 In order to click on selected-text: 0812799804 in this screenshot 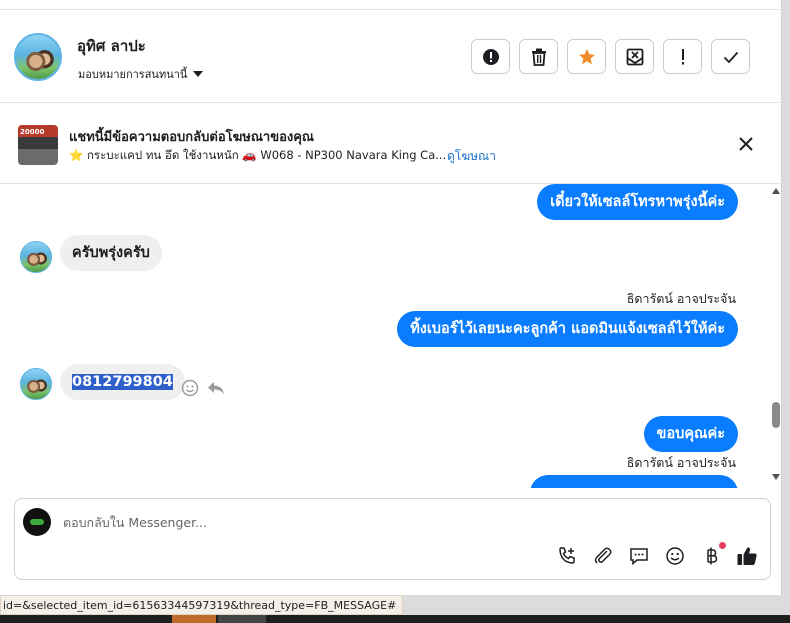, I will do `click(122, 382)`.